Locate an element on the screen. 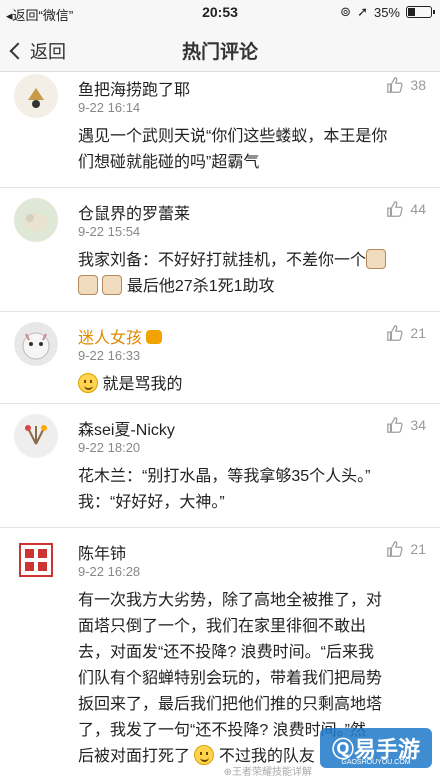 This screenshot has width=440, height=782. comment-item: 迷人女孩 9-22 16:33 21 就是骂我的 is located at coordinates (220, 358).